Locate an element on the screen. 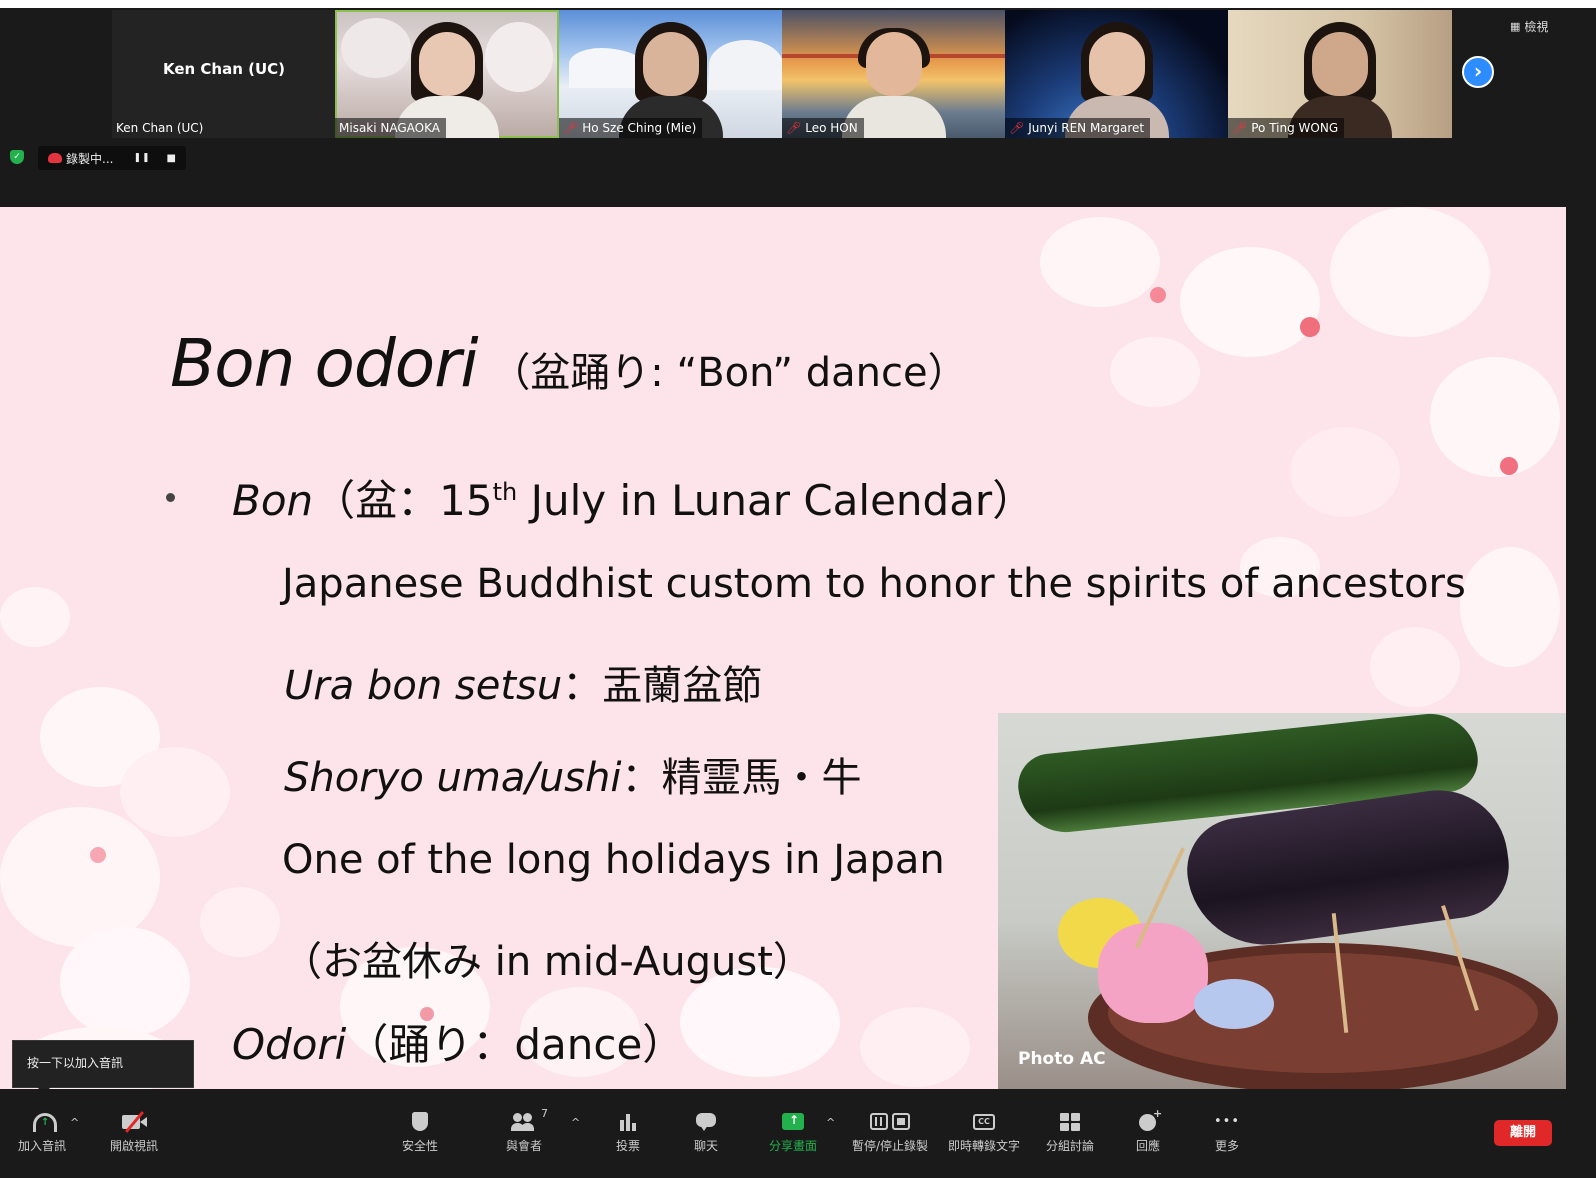 Image resolution: width=1596 pixels, height=1178 pixels. reactions-button: + 回應 is located at coordinates (1148, 1130).